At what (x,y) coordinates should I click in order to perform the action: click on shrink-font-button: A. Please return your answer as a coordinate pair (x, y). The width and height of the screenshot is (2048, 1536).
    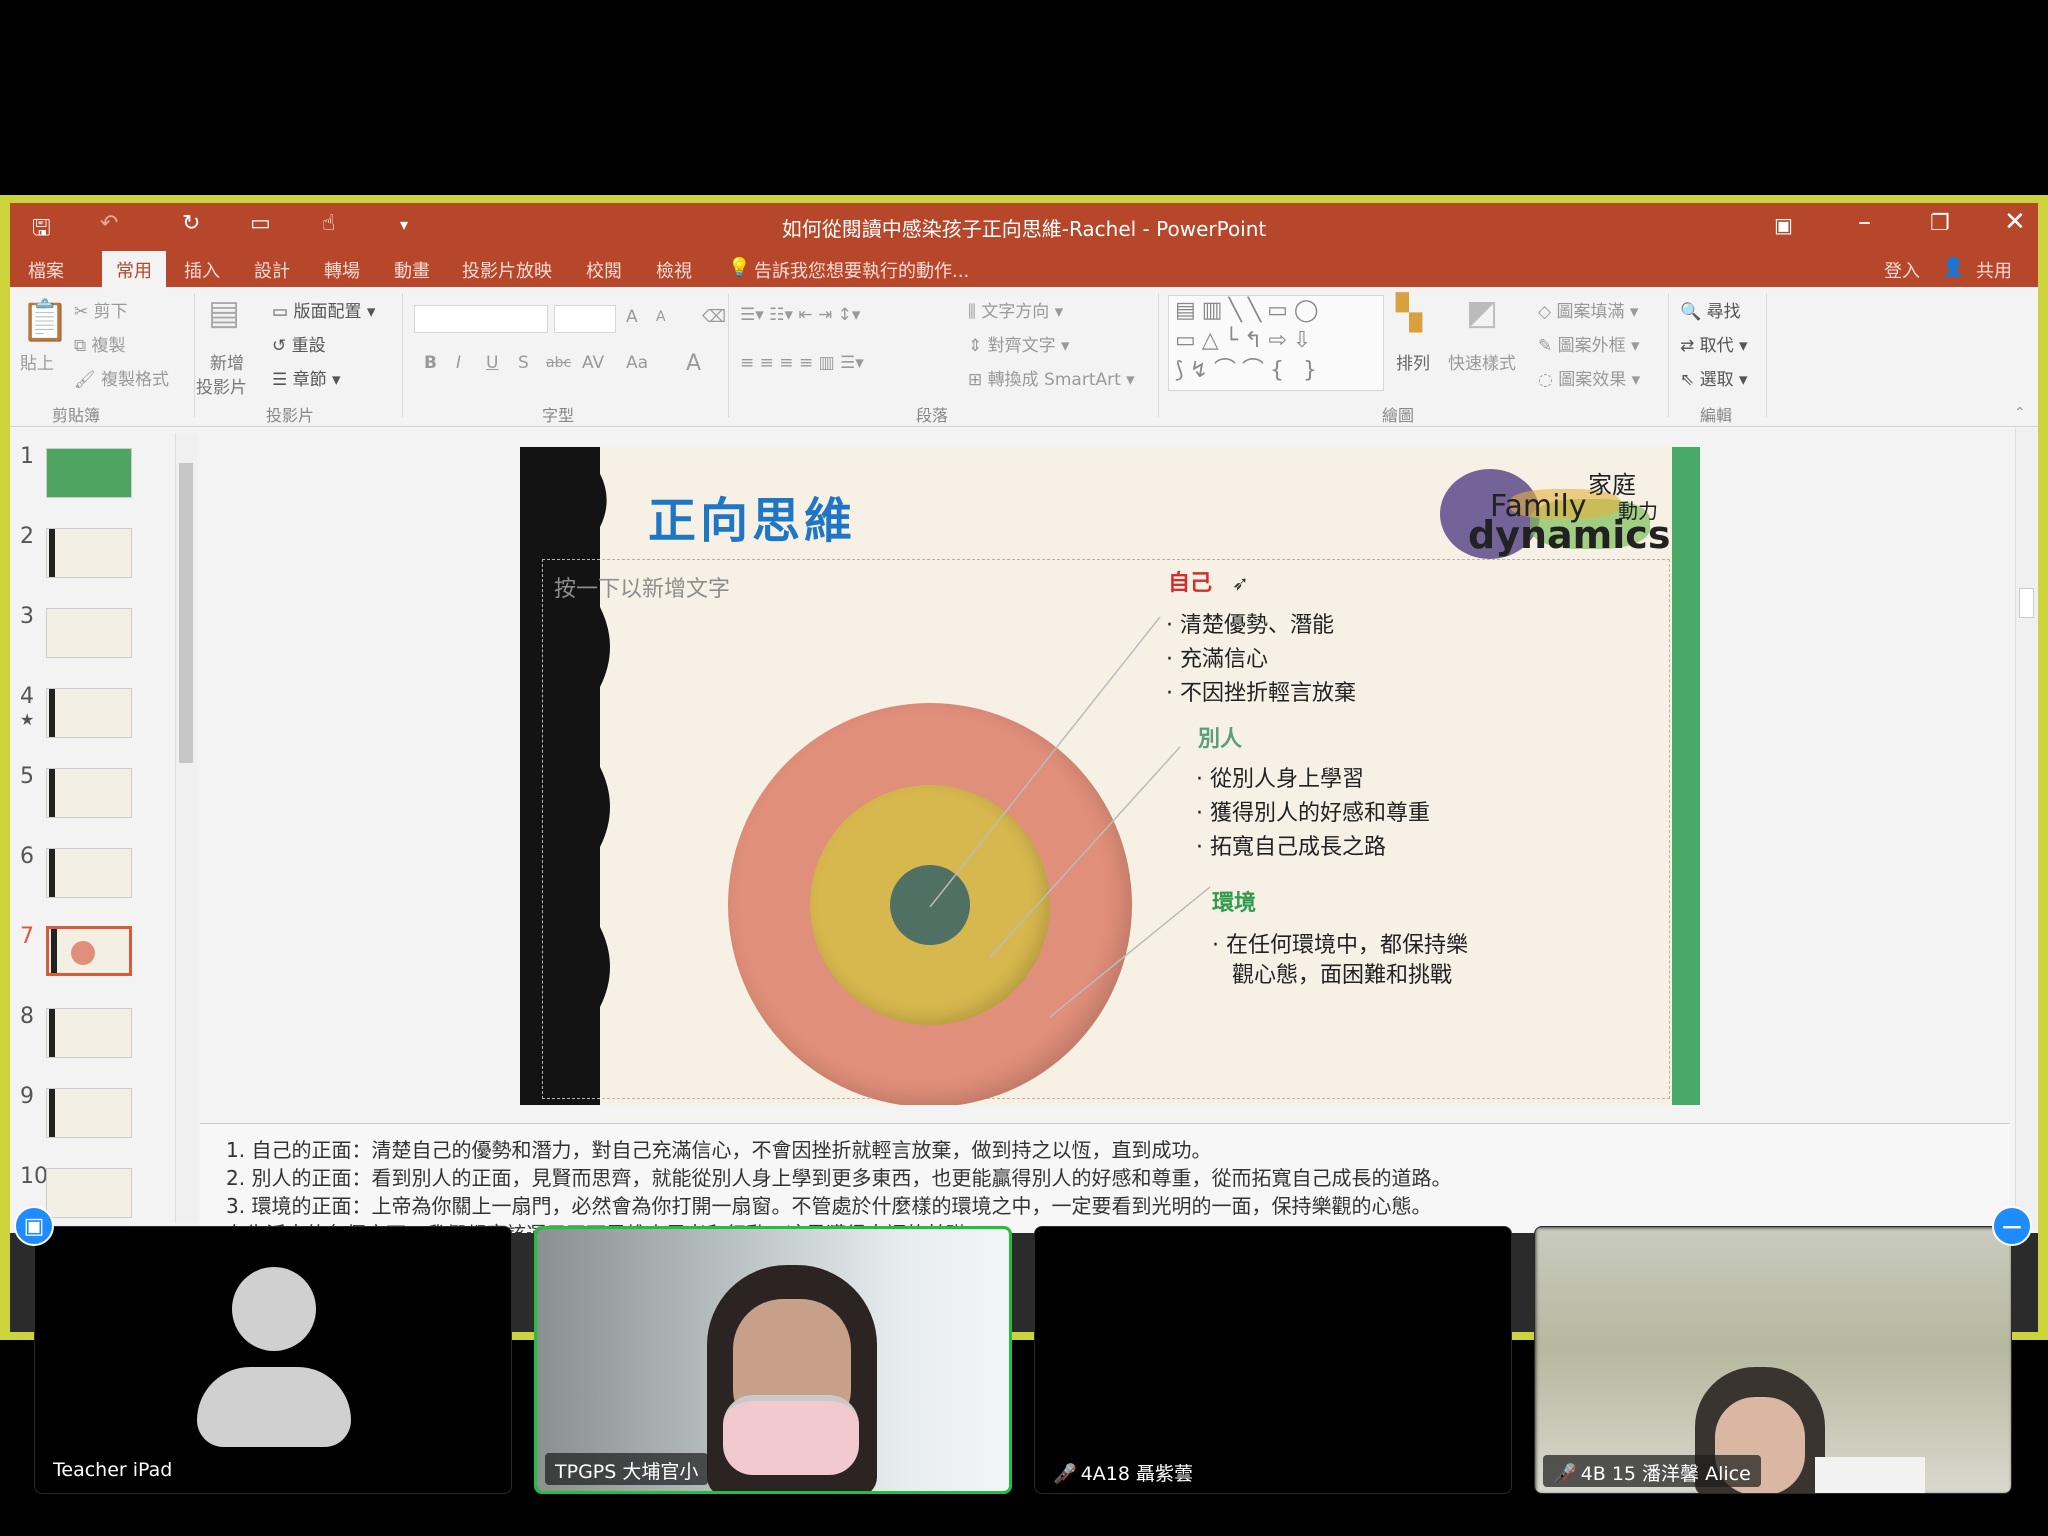
    Looking at the image, I should click on (661, 317).